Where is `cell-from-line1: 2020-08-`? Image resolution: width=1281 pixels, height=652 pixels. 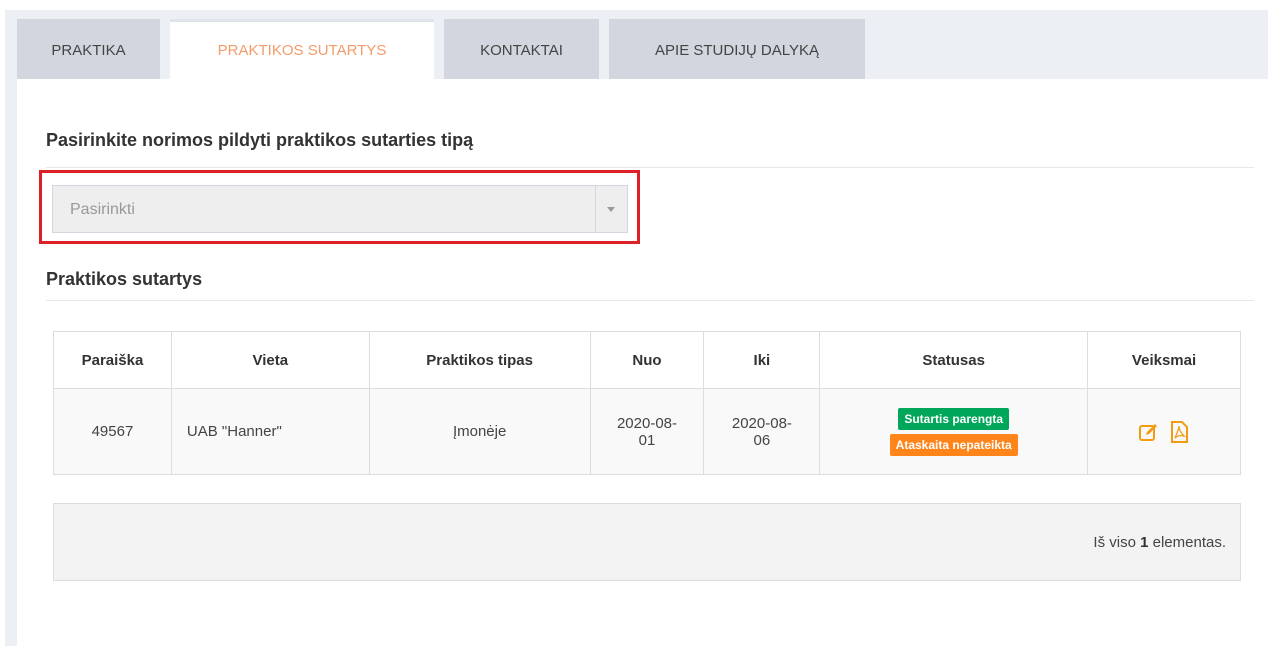
cell-from-line1: 2020-08- is located at coordinates (647, 423).